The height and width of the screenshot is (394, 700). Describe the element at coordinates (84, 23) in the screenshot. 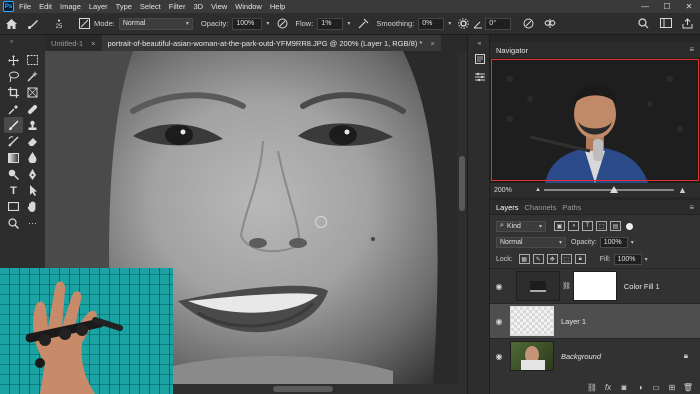

I see `brush-settings-icon` at that location.